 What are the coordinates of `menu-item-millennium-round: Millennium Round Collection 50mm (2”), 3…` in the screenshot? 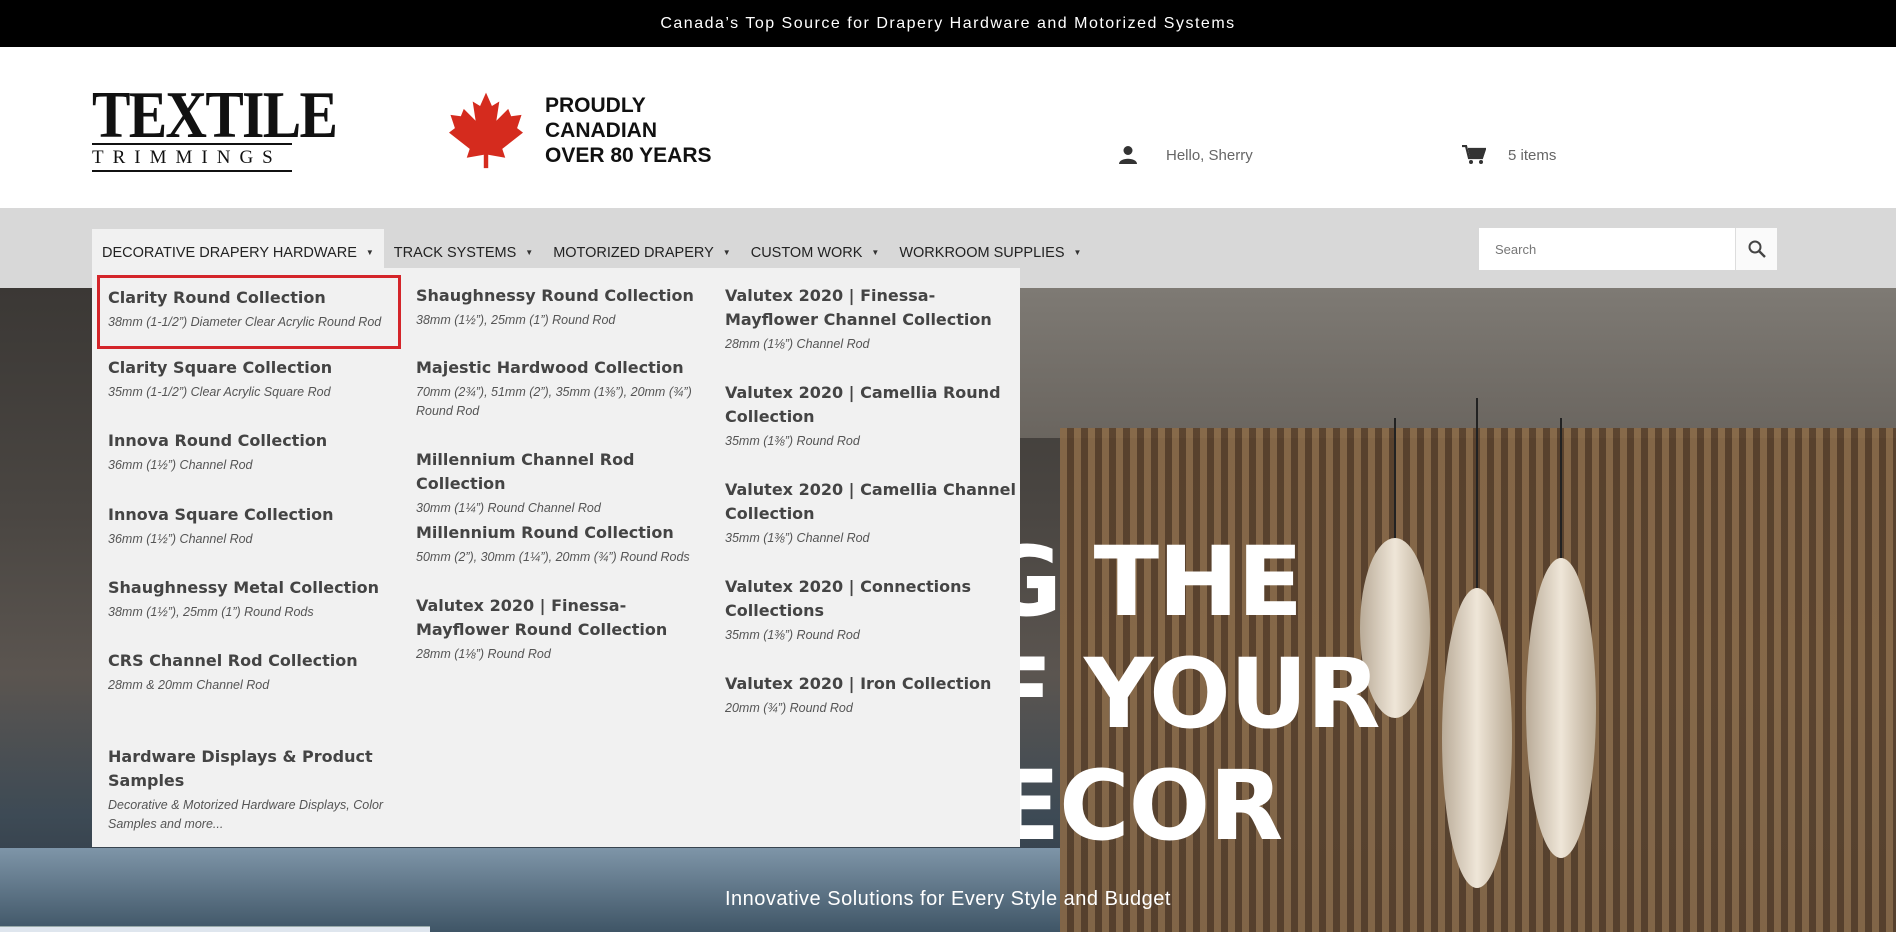 It's located at (563, 544).